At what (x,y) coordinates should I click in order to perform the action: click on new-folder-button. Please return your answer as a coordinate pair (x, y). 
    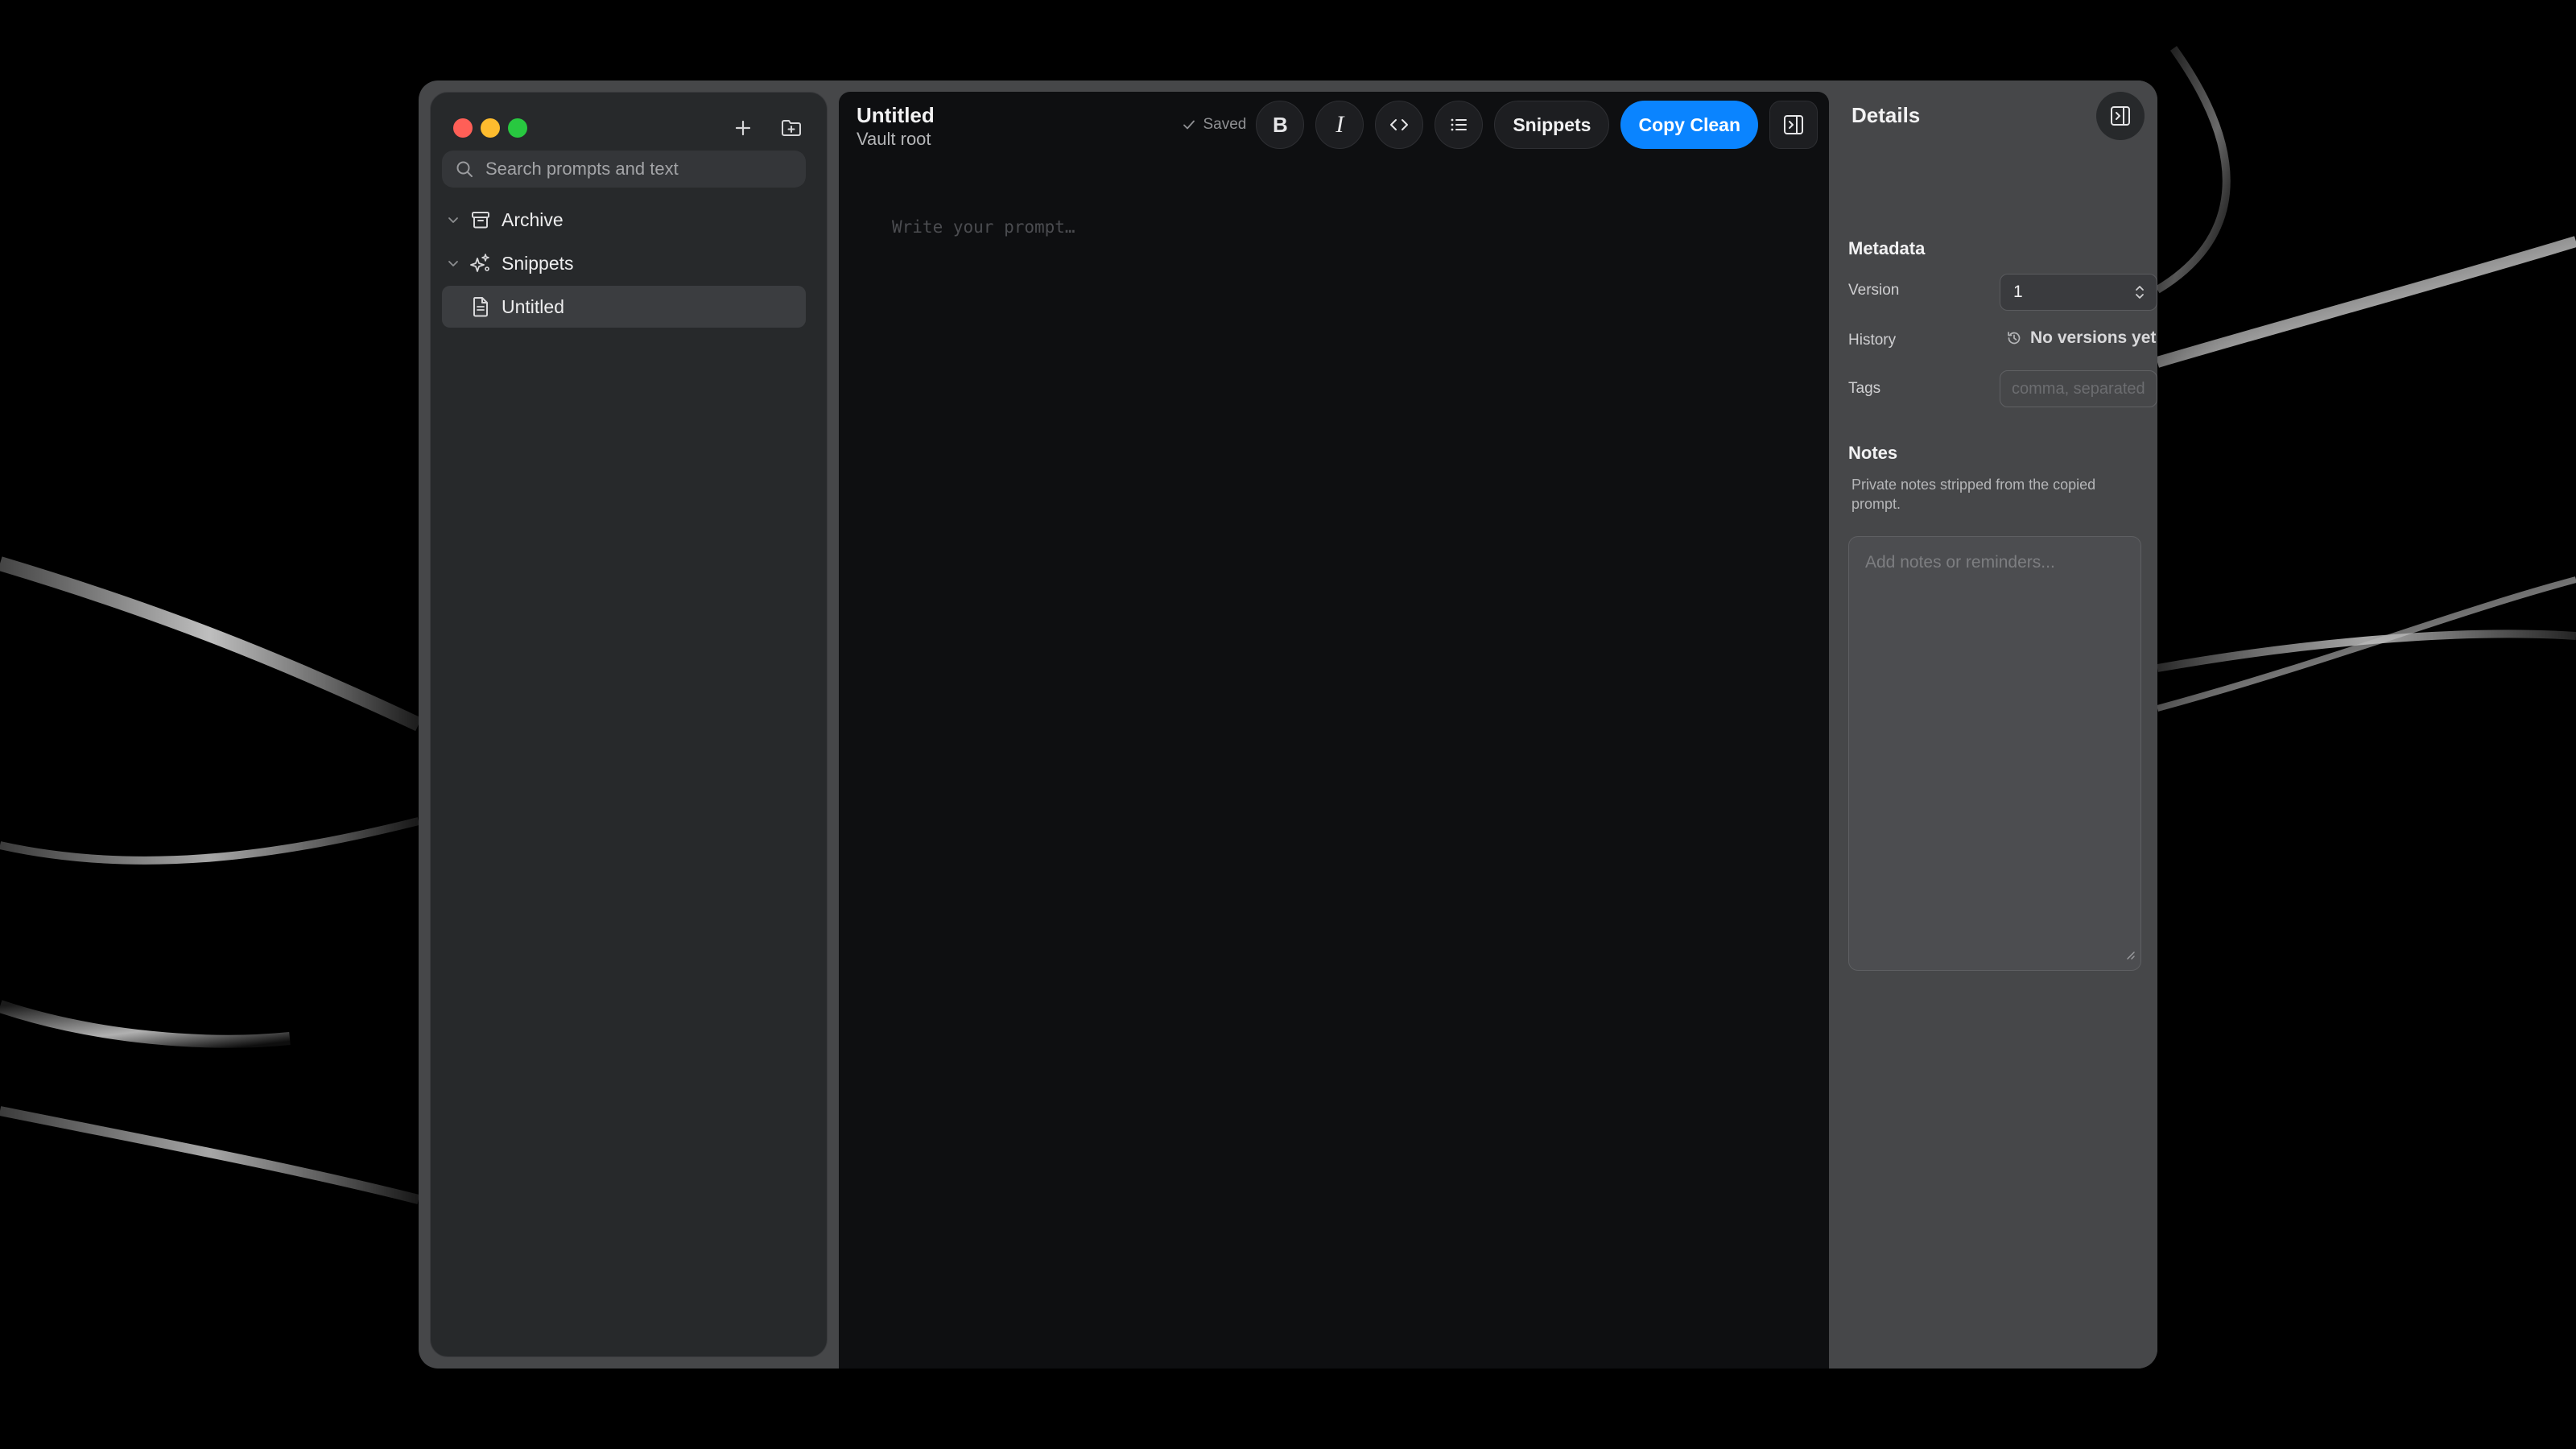
    Looking at the image, I should click on (791, 128).